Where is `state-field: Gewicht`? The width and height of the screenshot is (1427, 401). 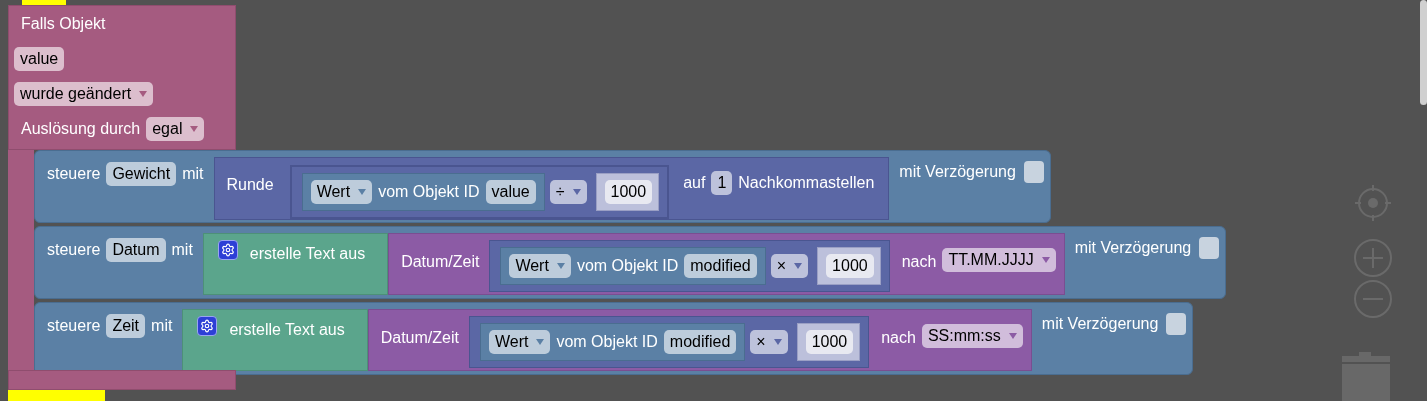
state-field: Gewicht is located at coordinates (141, 174).